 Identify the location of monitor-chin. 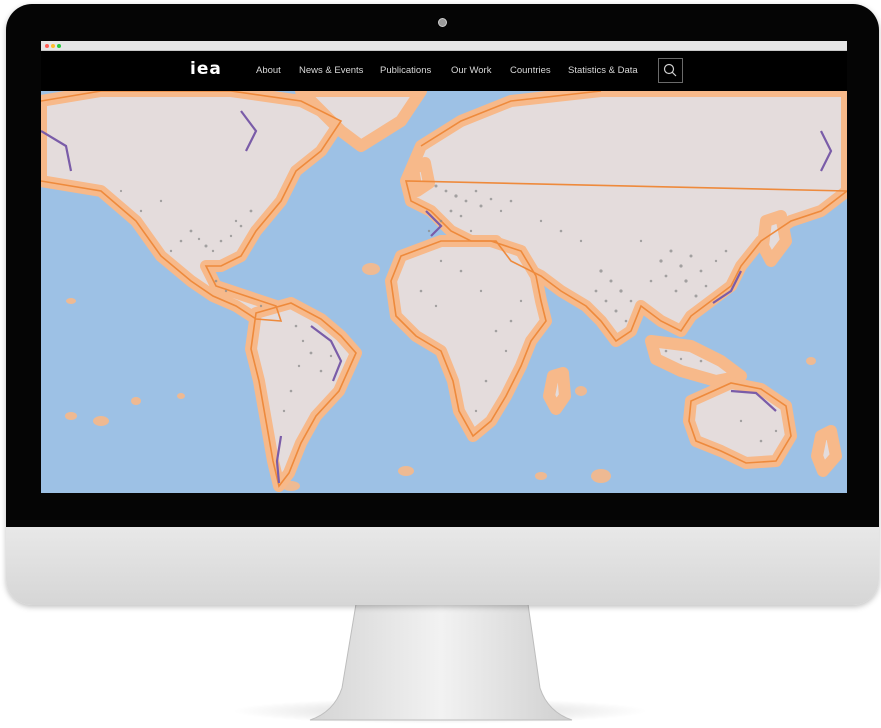
(442, 566).